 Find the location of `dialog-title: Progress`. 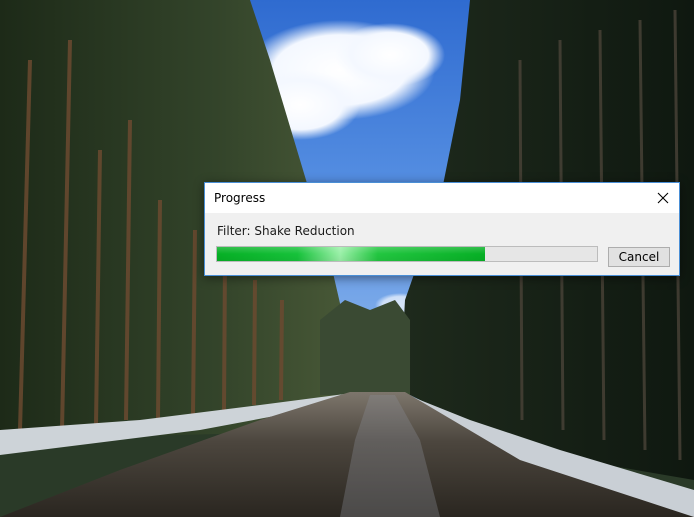

dialog-title: Progress is located at coordinates (240, 198).